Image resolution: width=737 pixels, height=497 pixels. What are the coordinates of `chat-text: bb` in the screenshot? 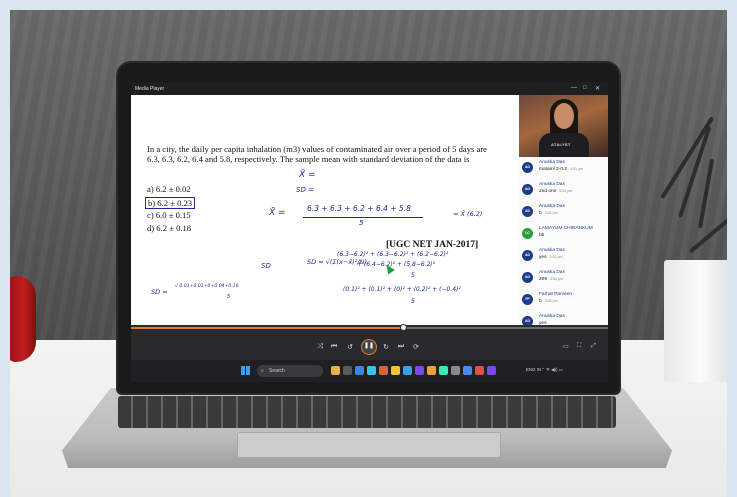 It's located at (542, 235).